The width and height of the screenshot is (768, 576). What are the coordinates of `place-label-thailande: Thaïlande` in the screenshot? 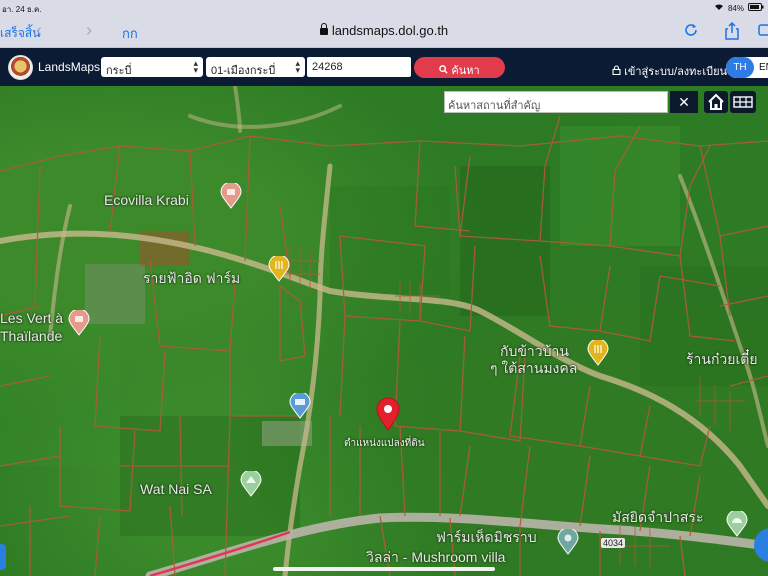 It's located at (31, 336).